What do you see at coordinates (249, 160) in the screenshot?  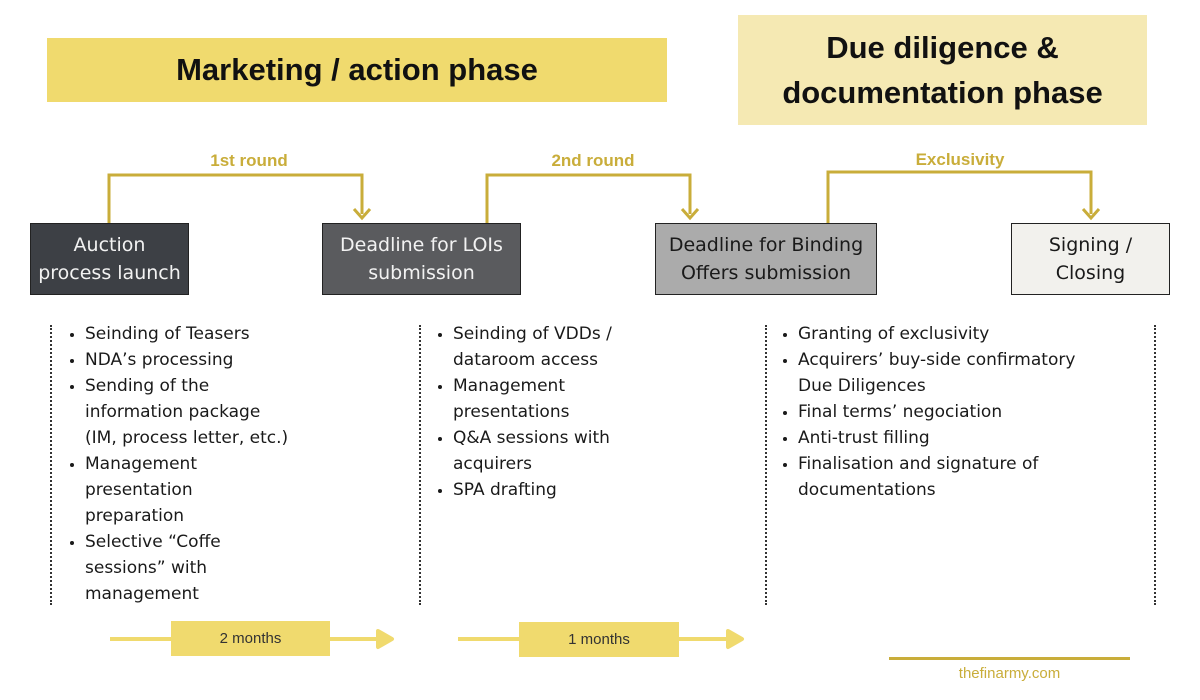 I see `first-round-label: 1st round` at bounding box center [249, 160].